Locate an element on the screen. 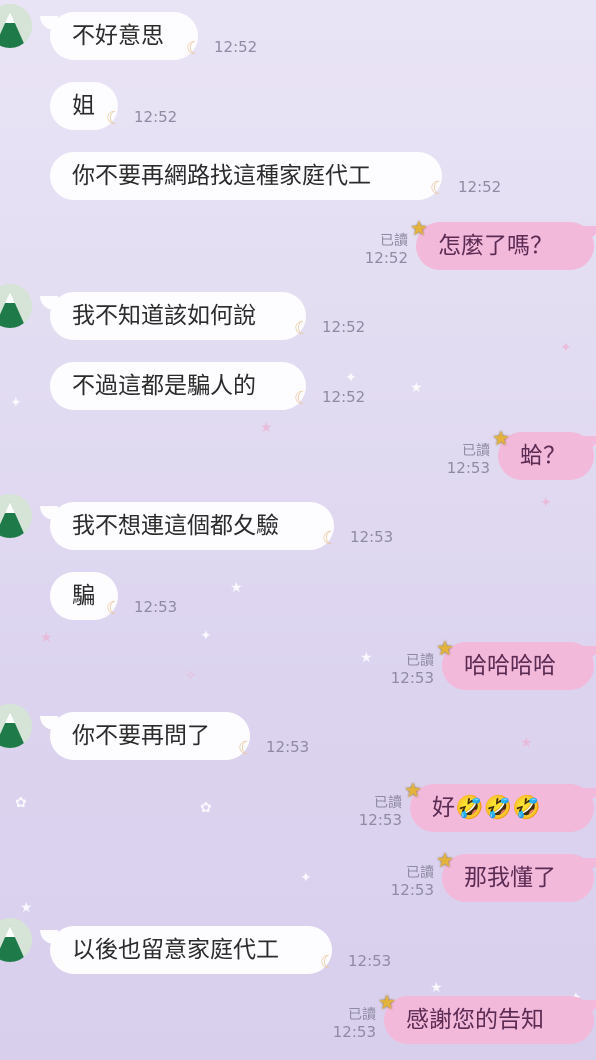 The width and height of the screenshot is (596, 1060). sparkle-icon: ★ is located at coordinates (436, 988).